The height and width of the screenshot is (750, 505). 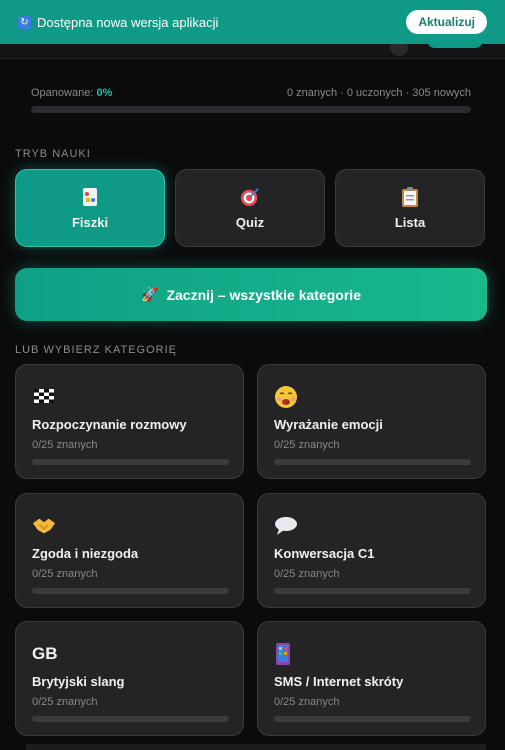 What do you see at coordinates (286, 654) in the screenshot?
I see `mobile-phone-icon` at bounding box center [286, 654].